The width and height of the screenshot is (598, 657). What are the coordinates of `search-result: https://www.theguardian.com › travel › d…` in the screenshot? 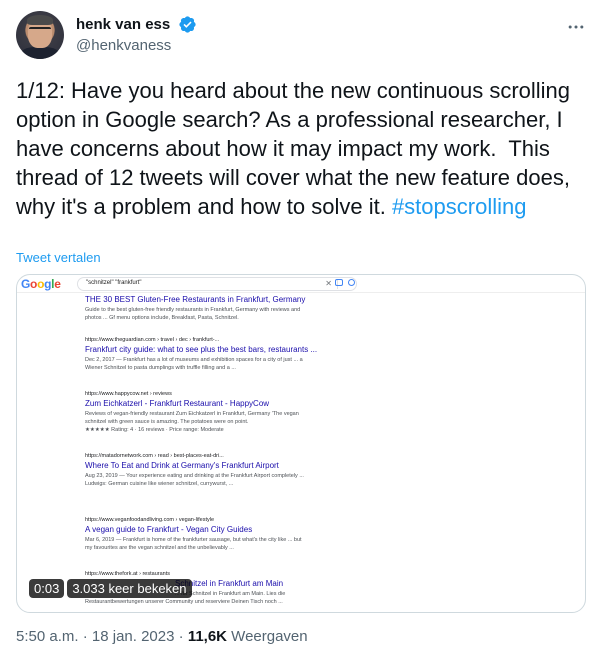 It's located at (235, 354).